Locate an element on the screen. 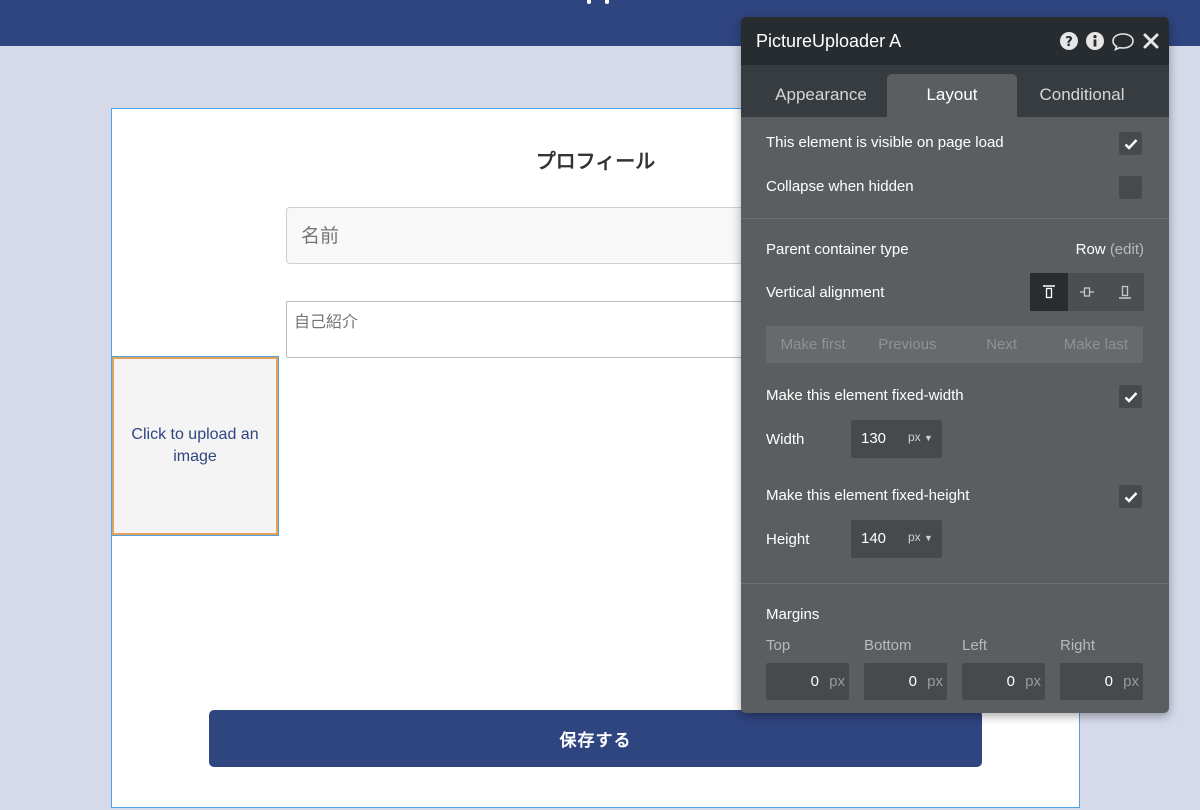  picture-uploader: Click to upload an image is located at coordinates (195, 446).